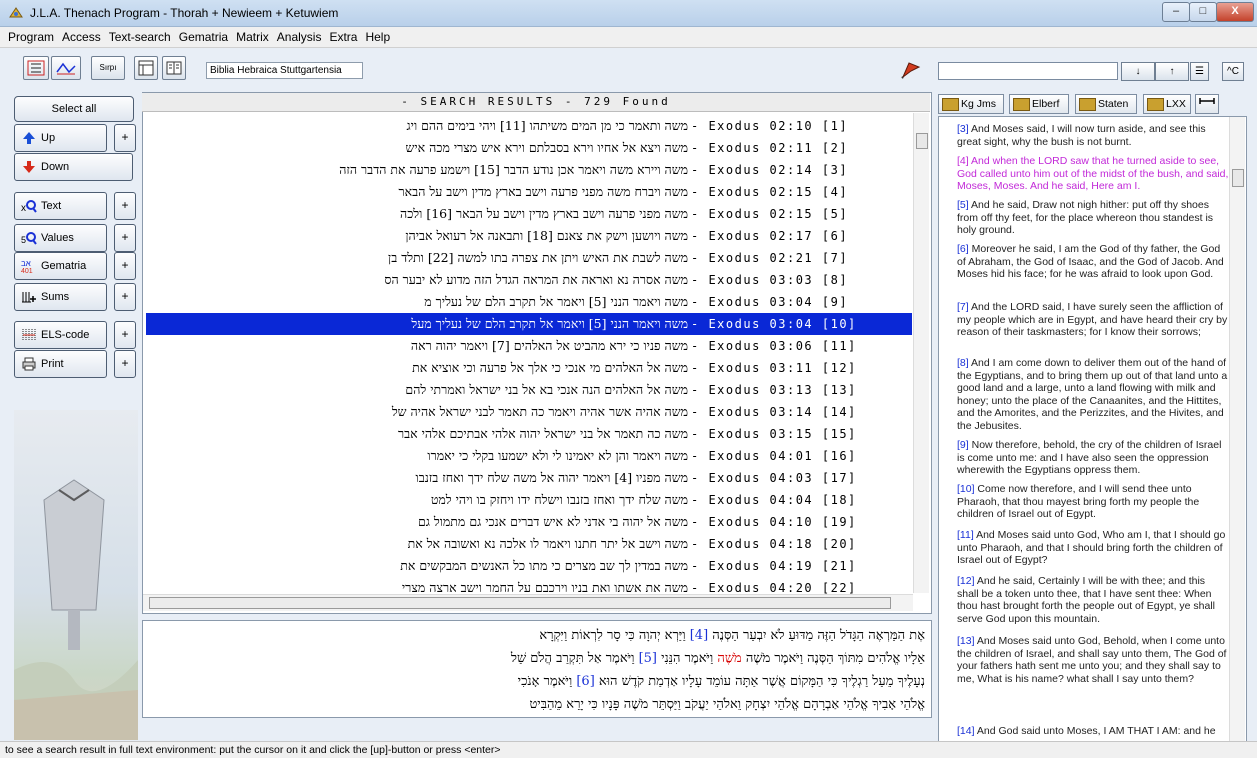  What do you see at coordinates (910, 69) in the screenshot?
I see `flag-icon` at bounding box center [910, 69].